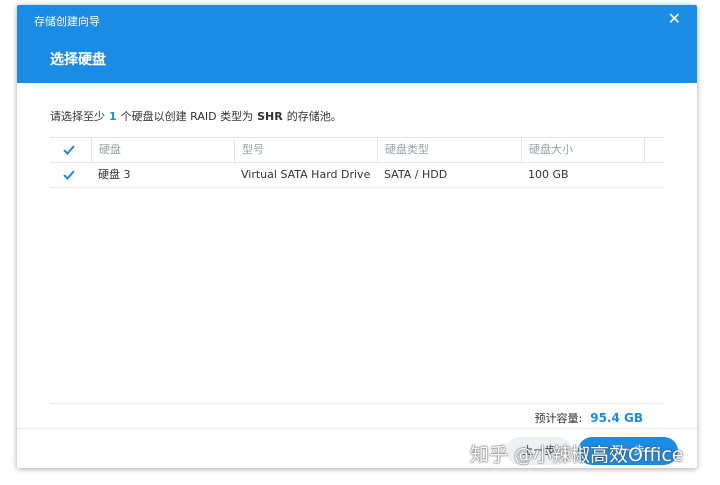 The height and width of the screenshot is (485, 720). I want to click on capacity-label: 预计容量:, so click(558, 418).